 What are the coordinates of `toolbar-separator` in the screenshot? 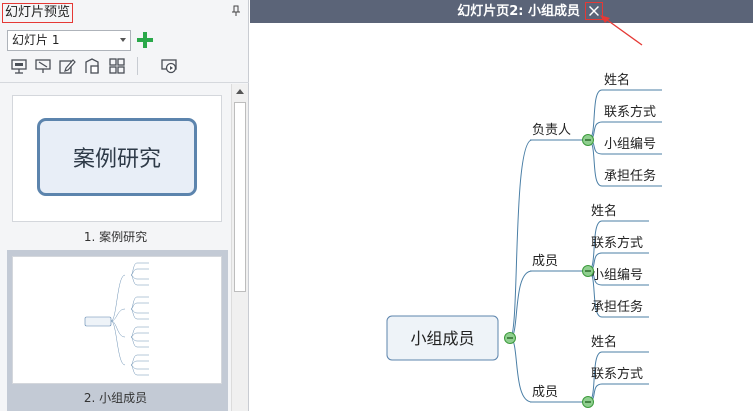 It's located at (137, 66).